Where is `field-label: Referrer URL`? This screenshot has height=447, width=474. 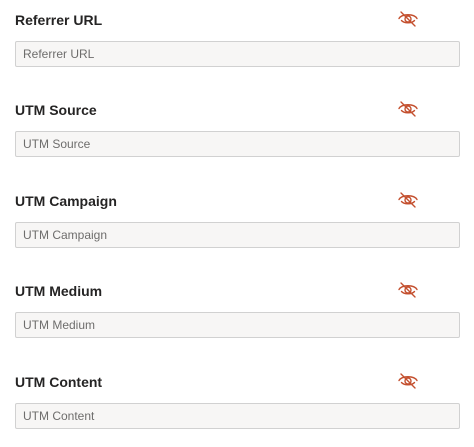
field-label: Referrer URL is located at coordinates (59, 20).